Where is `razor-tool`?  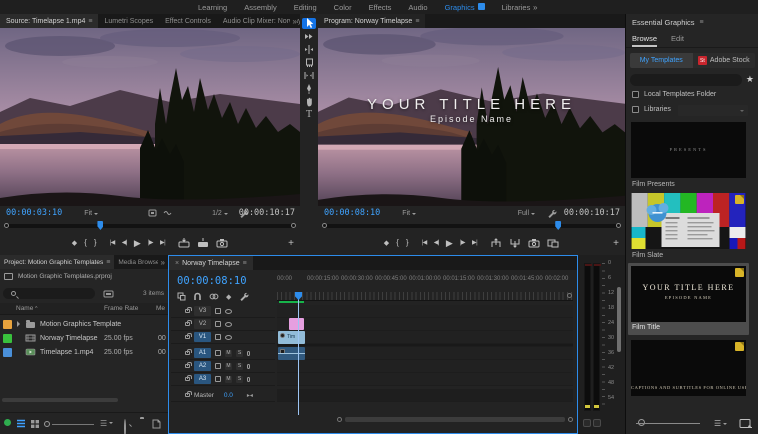 razor-tool is located at coordinates (309, 62).